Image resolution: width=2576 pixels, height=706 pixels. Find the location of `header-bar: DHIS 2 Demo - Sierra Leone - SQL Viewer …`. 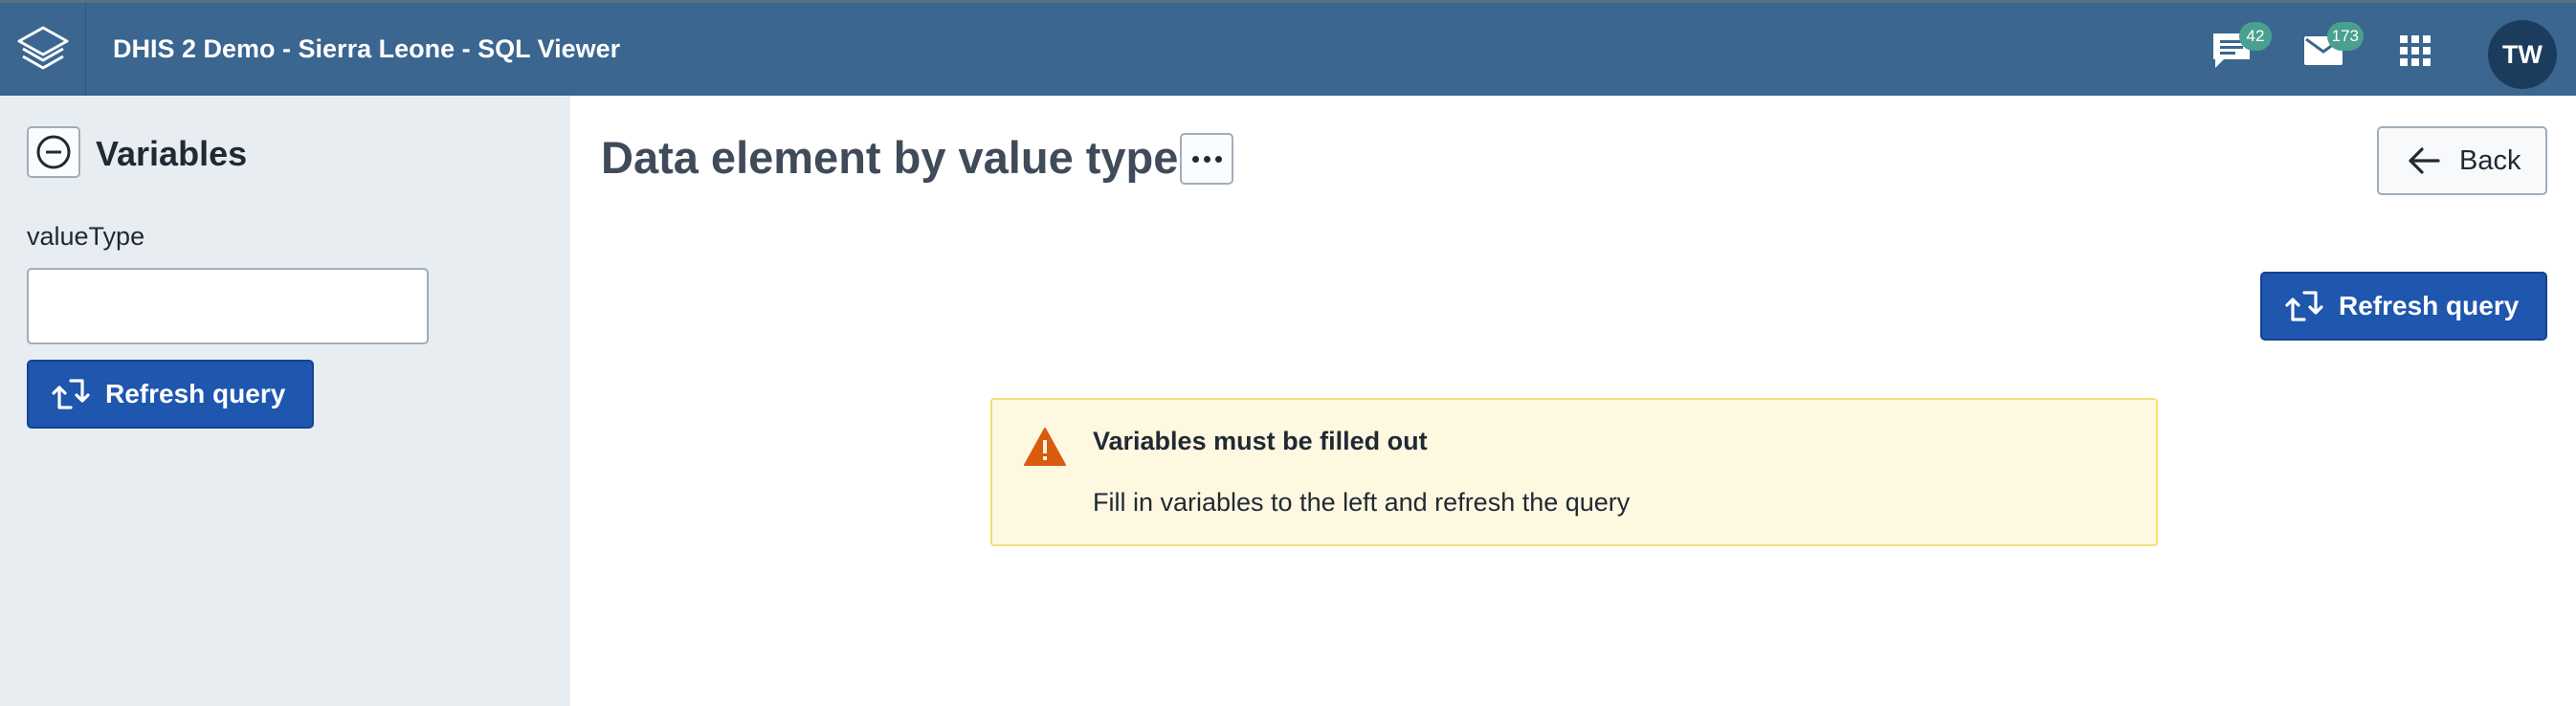

header-bar: DHIS 2 Demo - Sierra Leone - SQL Viewer … is located at coordinates (1288, 48).